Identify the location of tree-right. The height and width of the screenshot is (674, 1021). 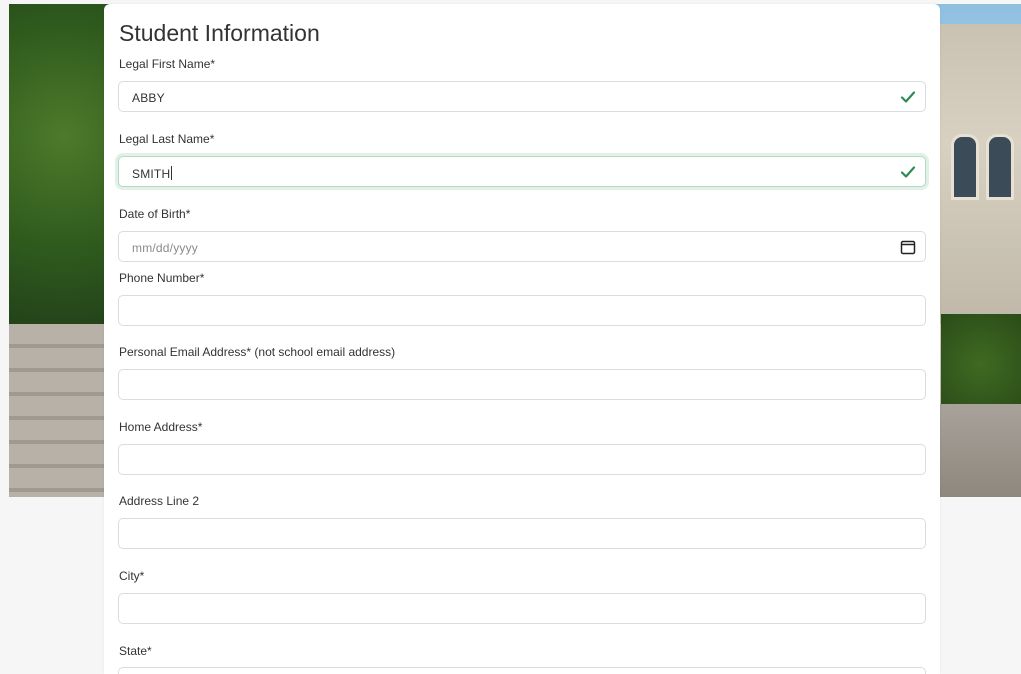
(981, 364).